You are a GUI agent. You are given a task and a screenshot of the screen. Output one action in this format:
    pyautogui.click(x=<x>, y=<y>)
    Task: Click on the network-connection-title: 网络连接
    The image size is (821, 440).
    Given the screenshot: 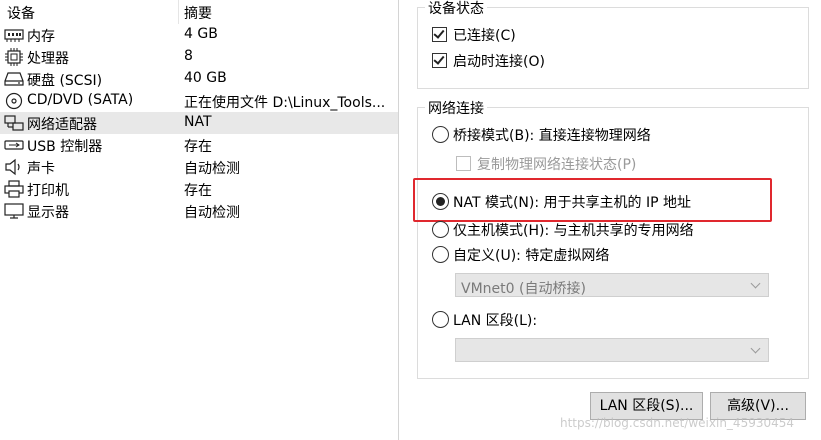 What is the action you would take?
    pyautogui.click(x=456, y=108)
    